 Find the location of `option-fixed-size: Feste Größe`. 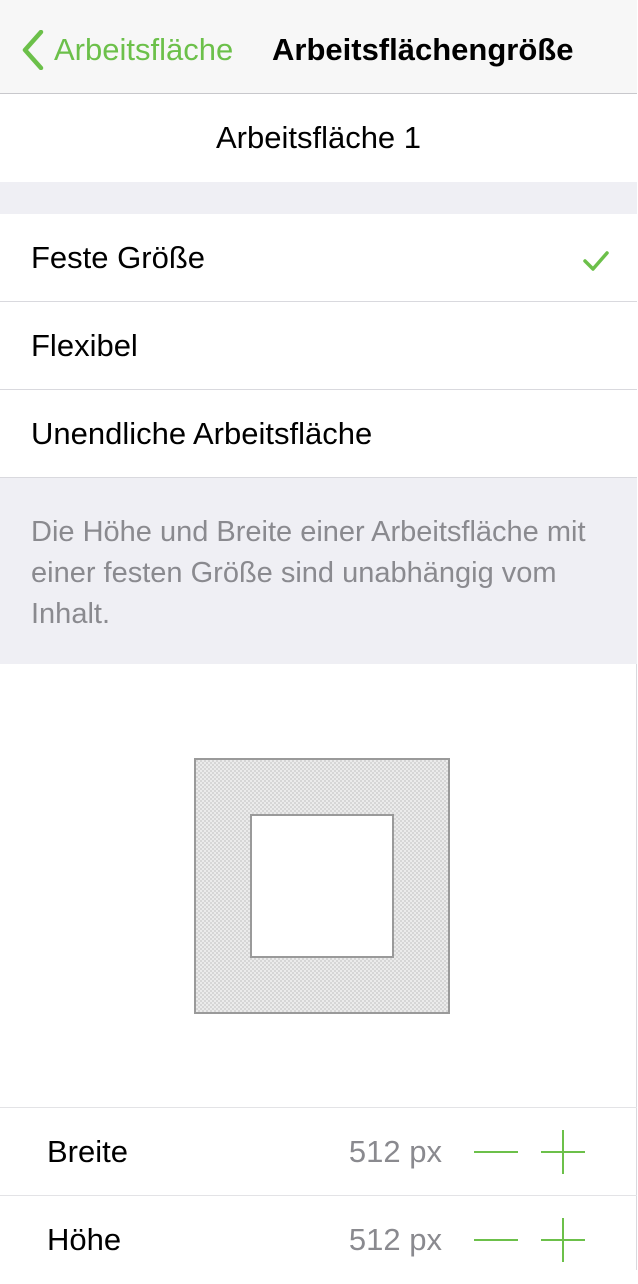

option-fixed-size: Feste Größe is located at coordinates (318, 258).